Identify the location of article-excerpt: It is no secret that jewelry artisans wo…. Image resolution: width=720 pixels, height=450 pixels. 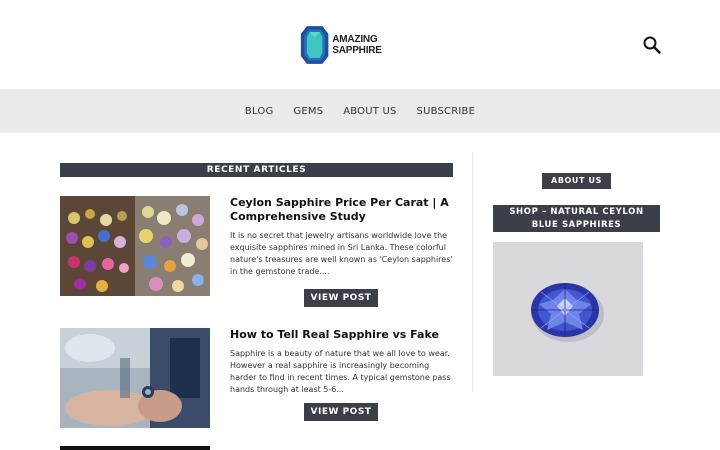
(341, 253).